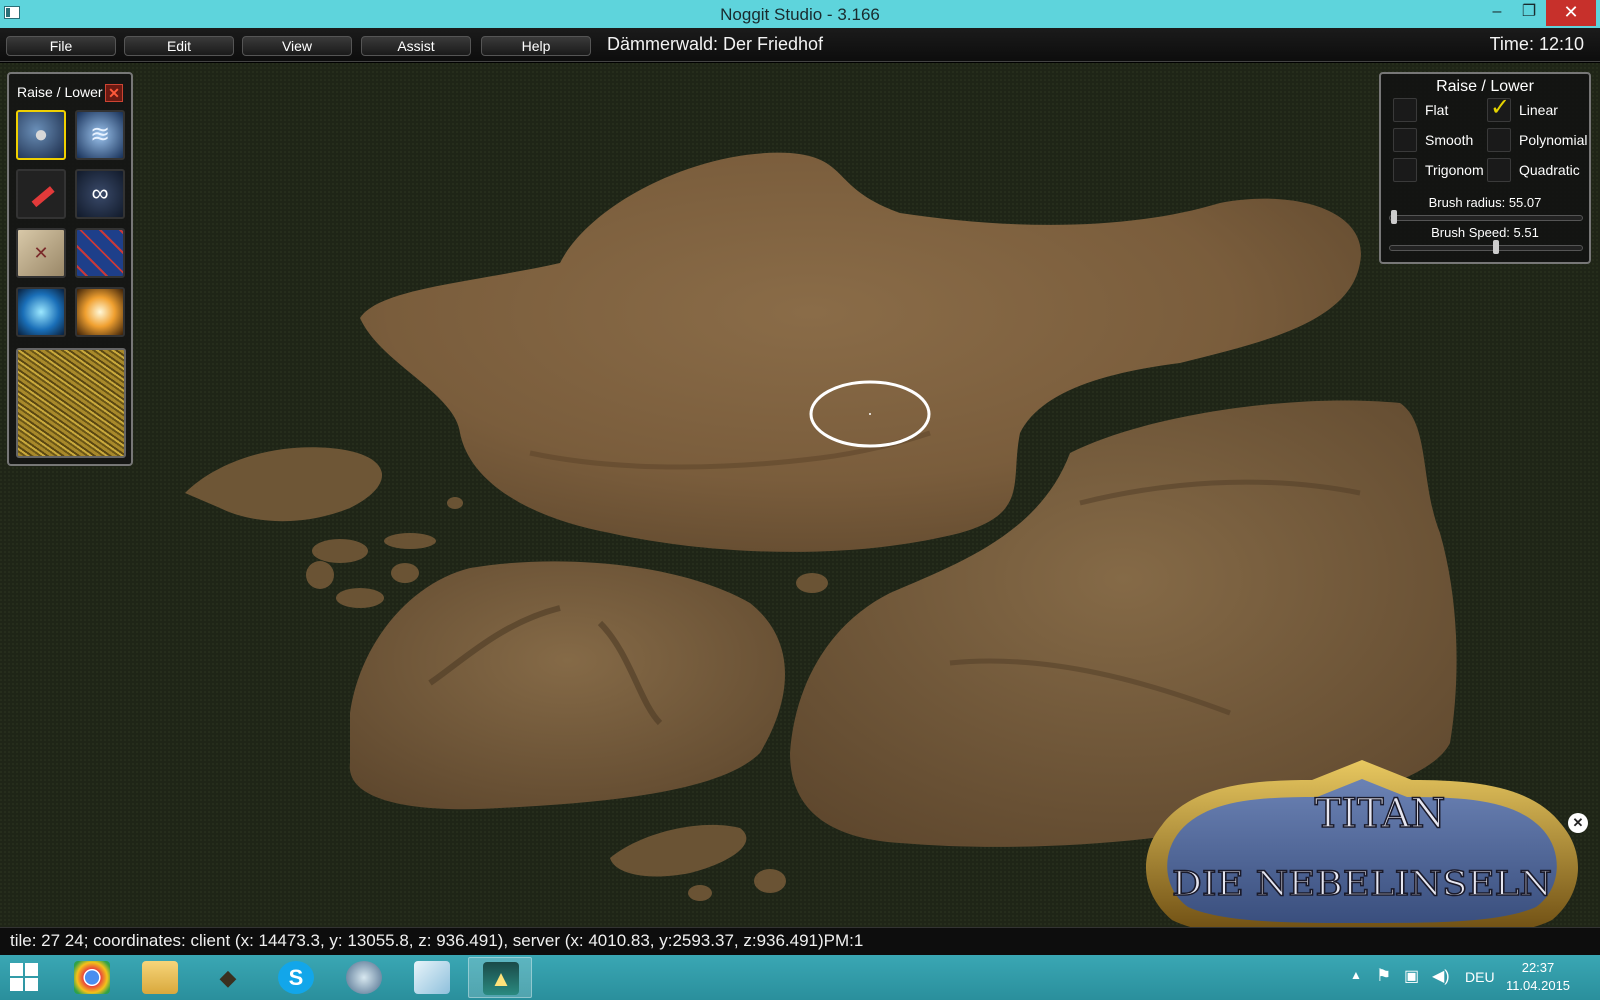 This screenshot has width=1600, height=1000. I want to click on rock-raise-lower-icon: ●, so click(41, 135).